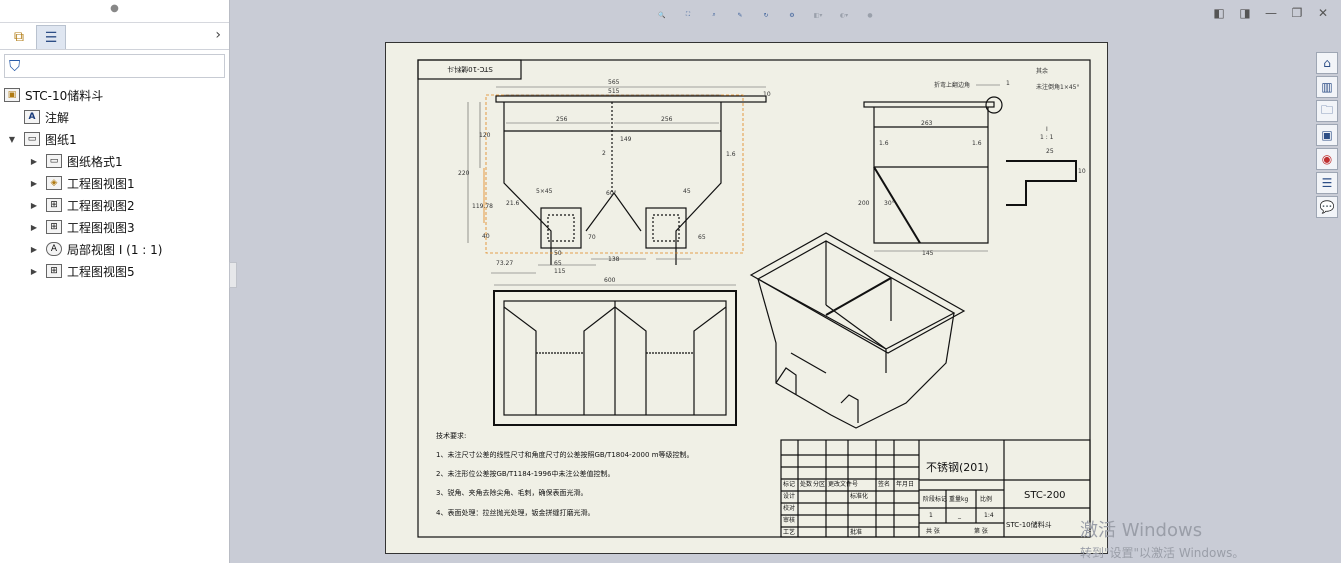 The height and width of the screenshot is (563, 1341). I want to click on top-view: 600, so click(615, 351).